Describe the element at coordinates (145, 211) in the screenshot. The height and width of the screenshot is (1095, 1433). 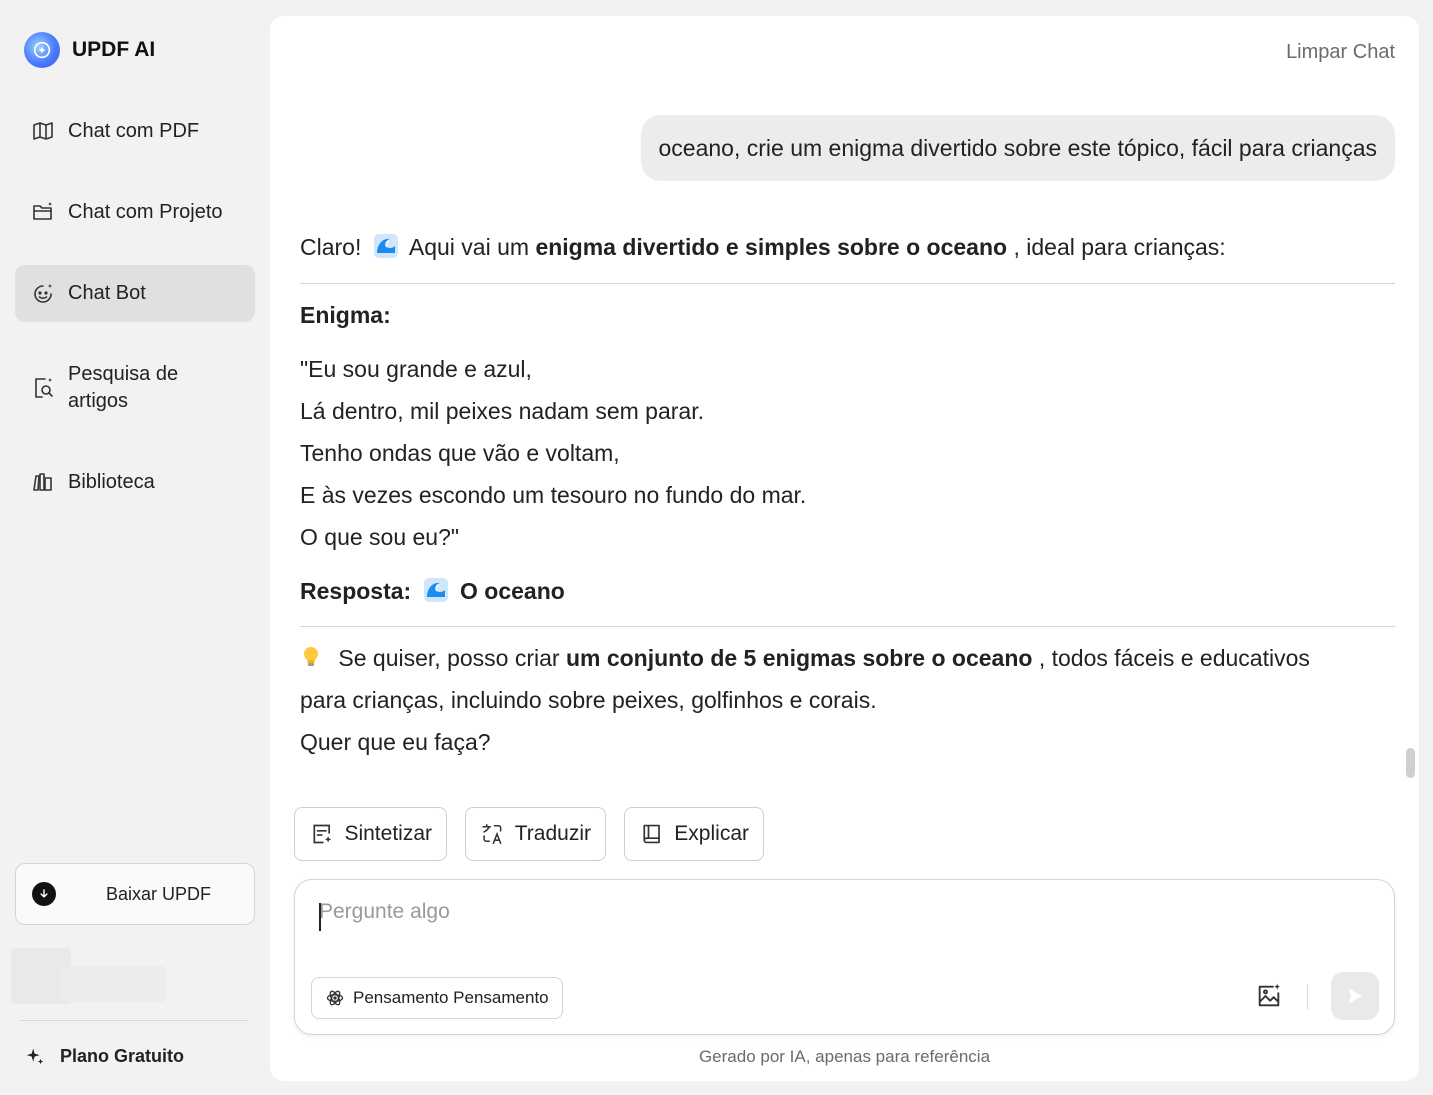
I see `sidebar-item-label: Chat com Projeto` at that location.